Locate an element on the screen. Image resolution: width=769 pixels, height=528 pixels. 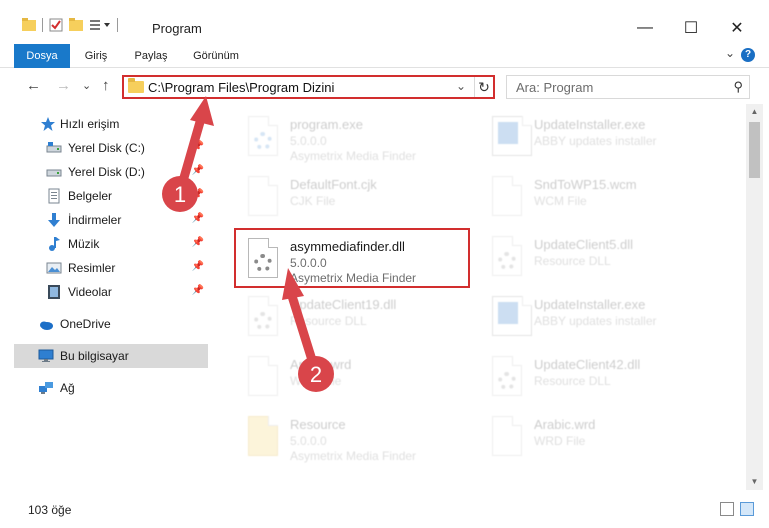
up-button: ↑ is located at coordinates (106, 85).